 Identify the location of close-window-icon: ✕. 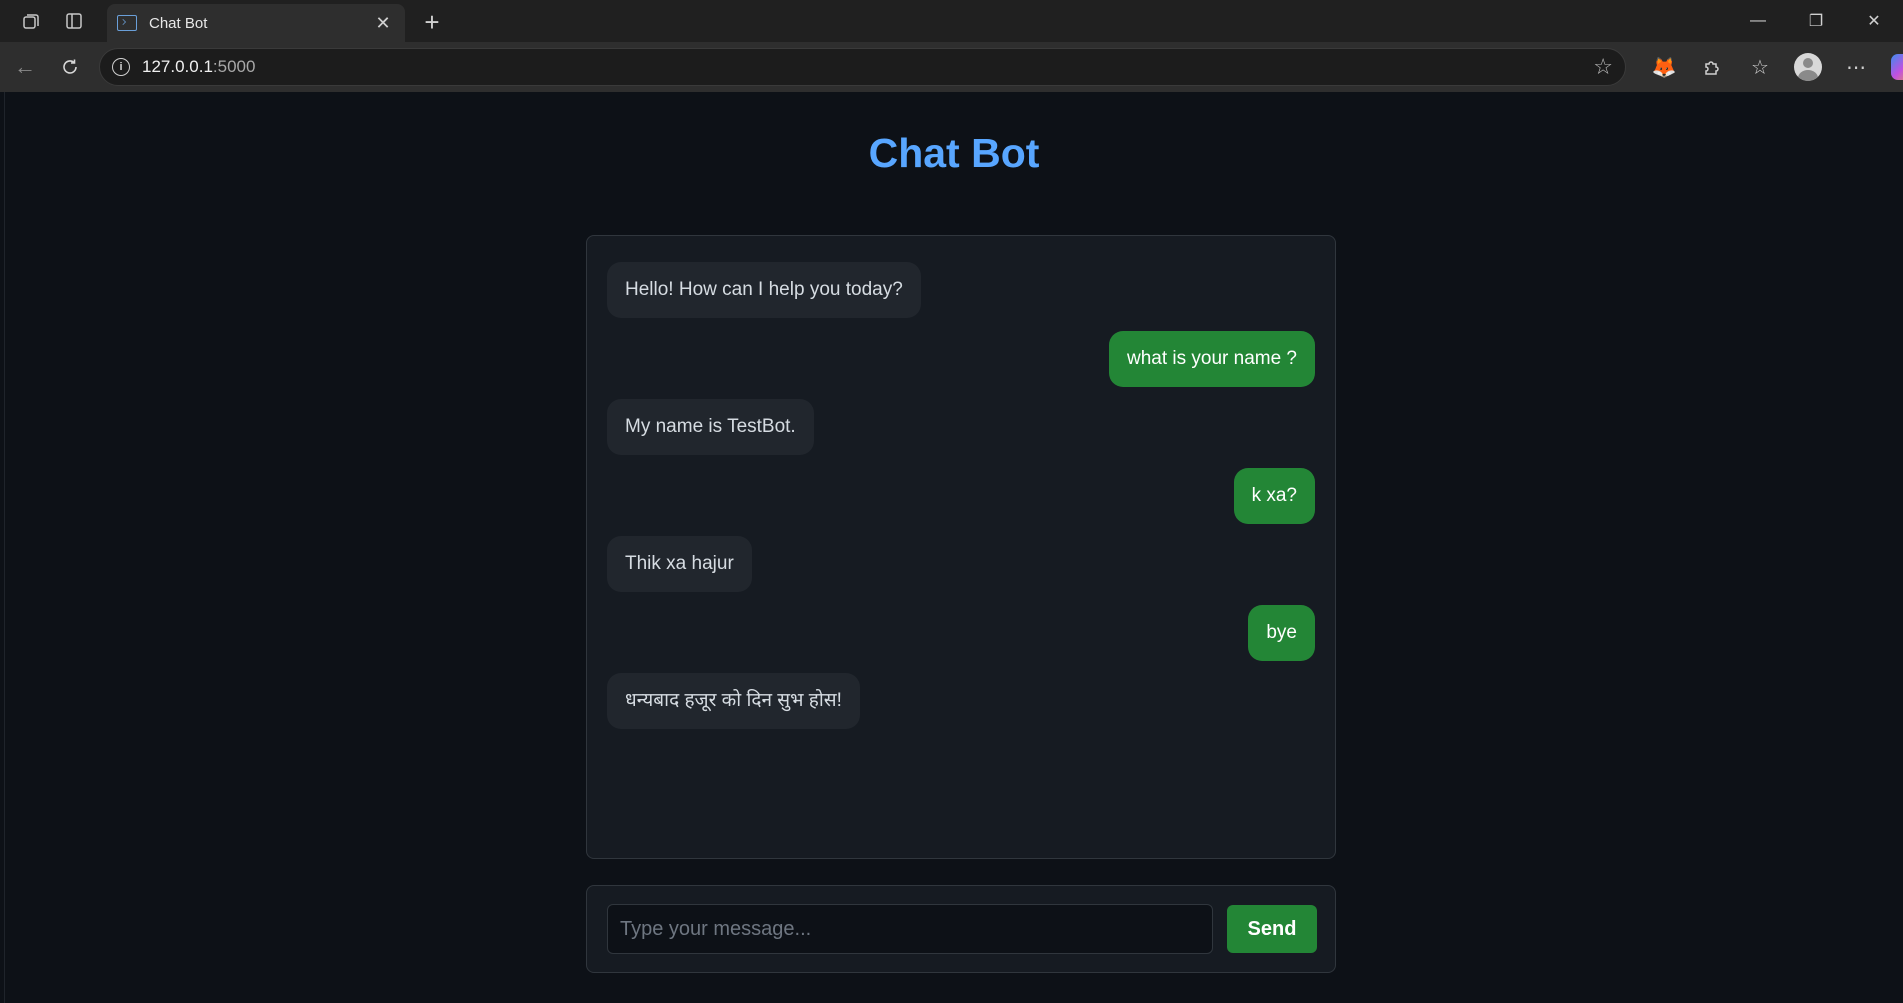
(1874, 21).